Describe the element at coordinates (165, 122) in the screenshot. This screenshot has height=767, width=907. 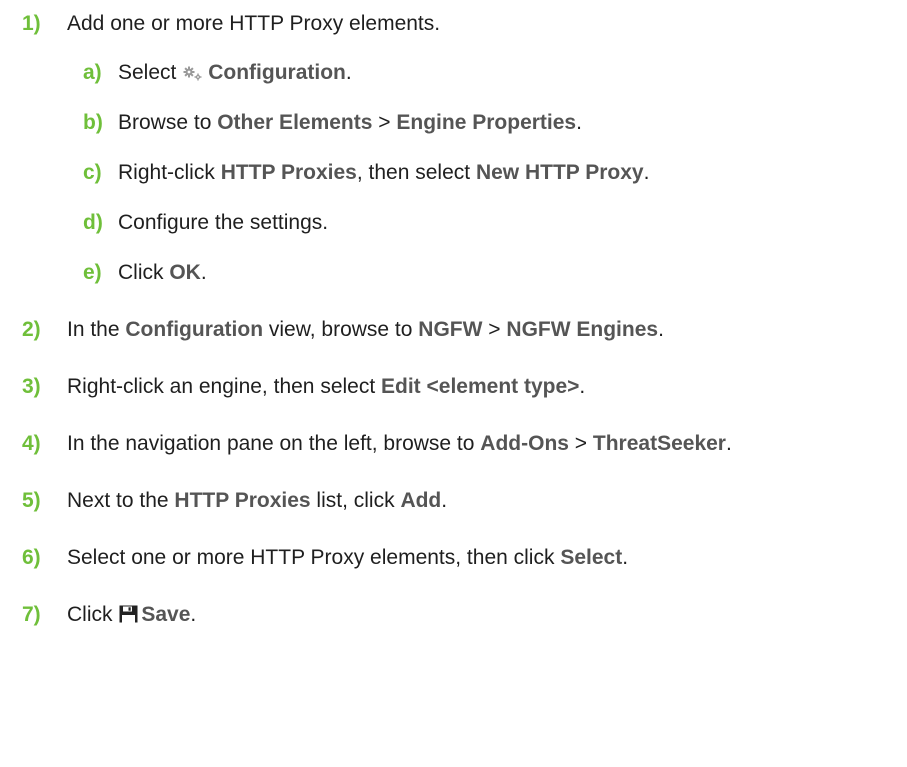
I see `step-text: Browse to` at that location.